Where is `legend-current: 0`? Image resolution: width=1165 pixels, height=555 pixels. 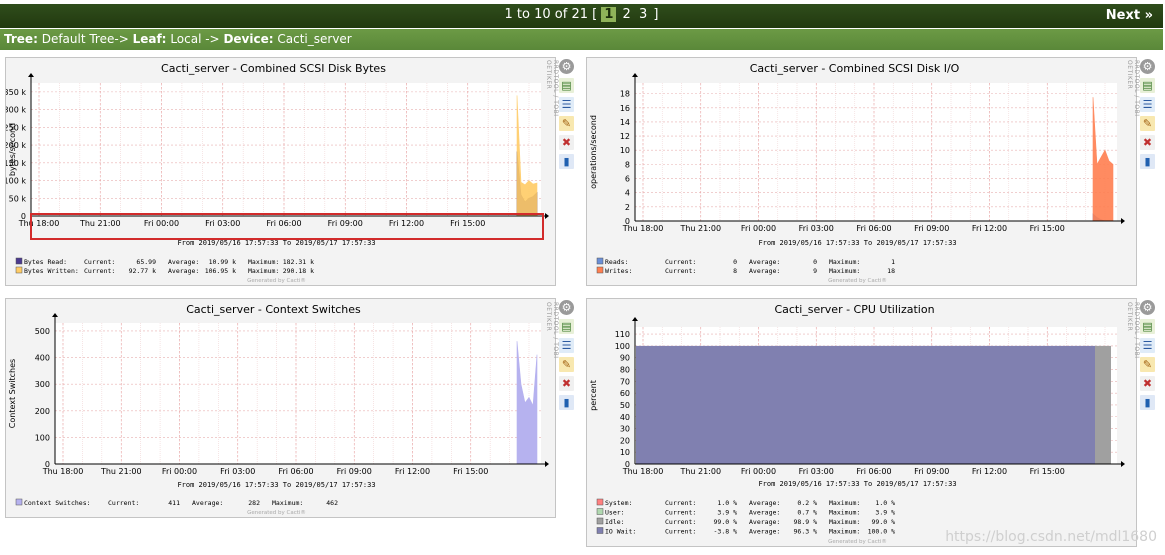
legend-current: 0 is located at coordinates (735, 262).